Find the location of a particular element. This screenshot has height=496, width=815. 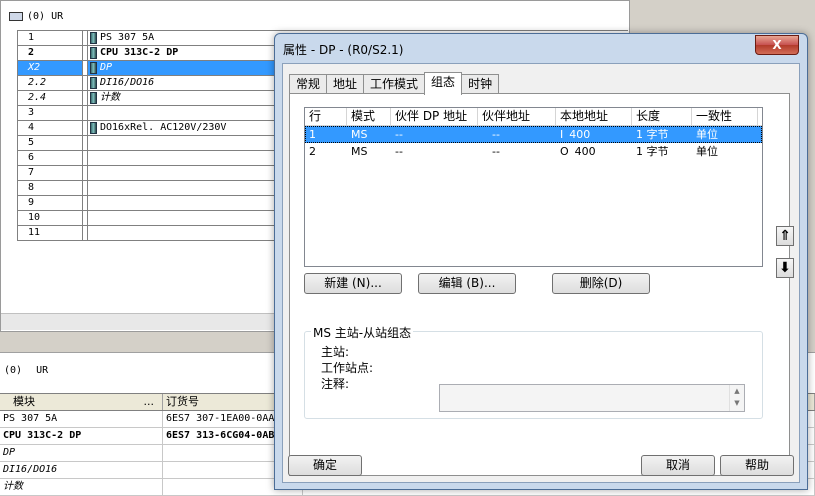

slot-number: 2 is located at coordinates (50, 53).